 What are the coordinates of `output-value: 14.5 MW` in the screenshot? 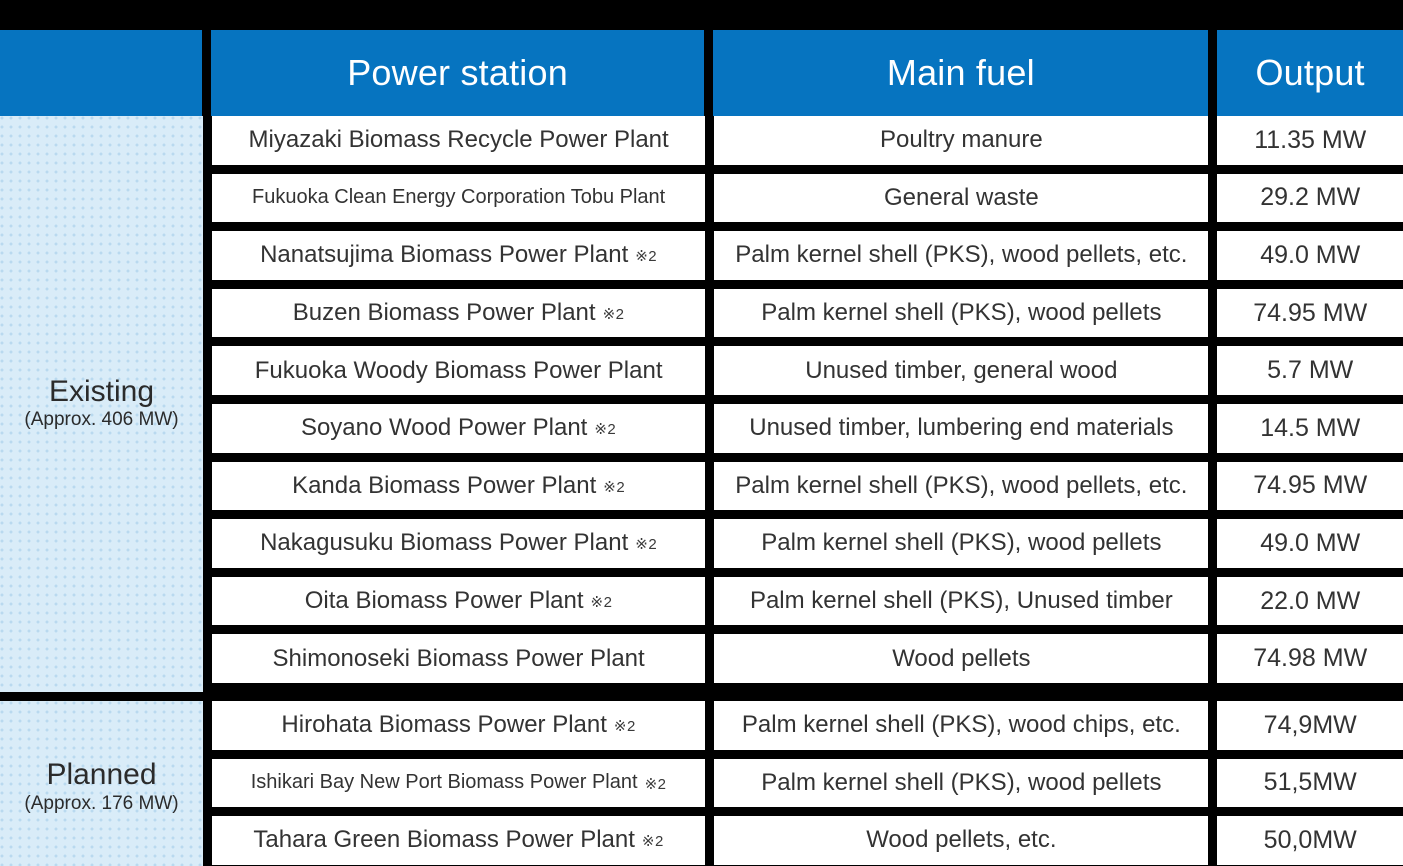 It's located at (1310, 427).